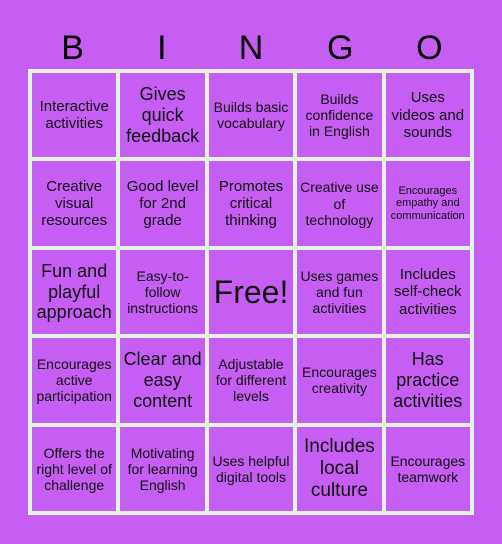  Describe the element at coordinates (427, 468) in the screenshot. I see `bingo-cell: Encourages teamwork` at that location.